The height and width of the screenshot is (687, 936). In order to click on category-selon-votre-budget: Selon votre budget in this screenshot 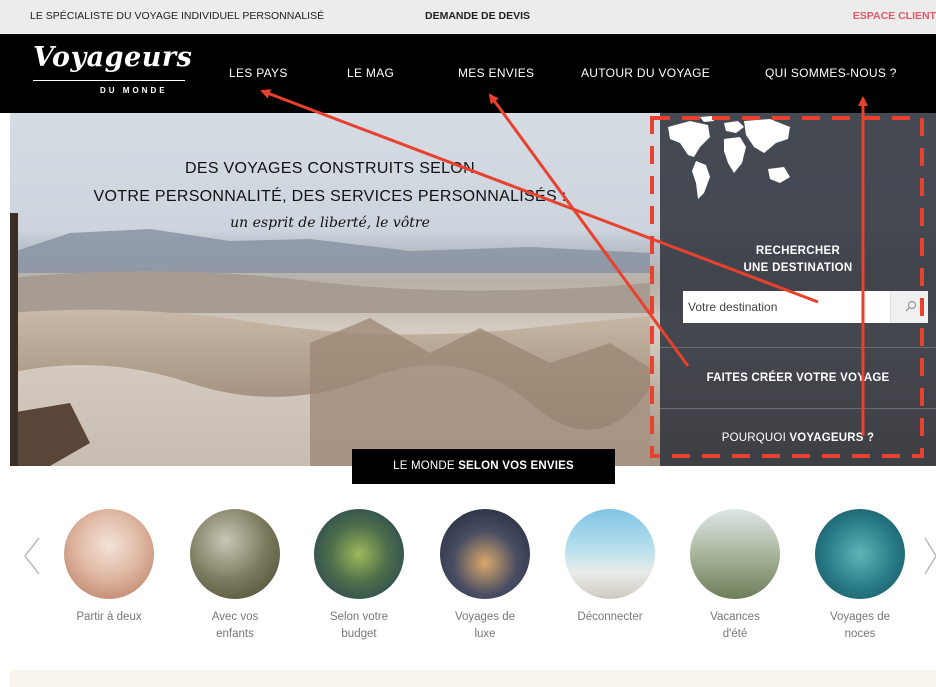, I will do `click(359, 576)`.